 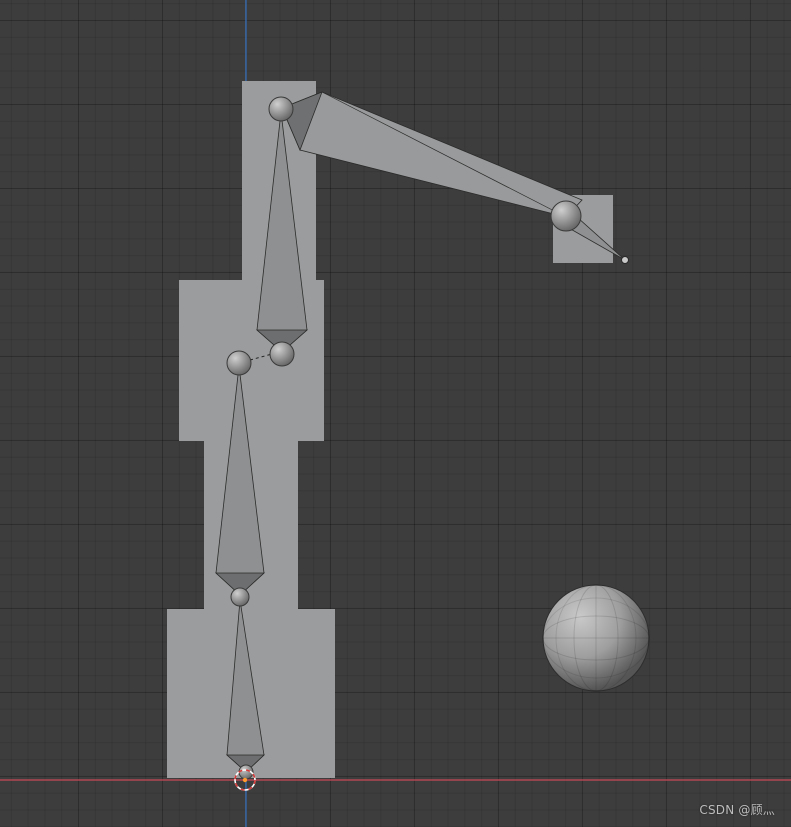 I want to click on joint-head-lower, so click(x=239, y=363).